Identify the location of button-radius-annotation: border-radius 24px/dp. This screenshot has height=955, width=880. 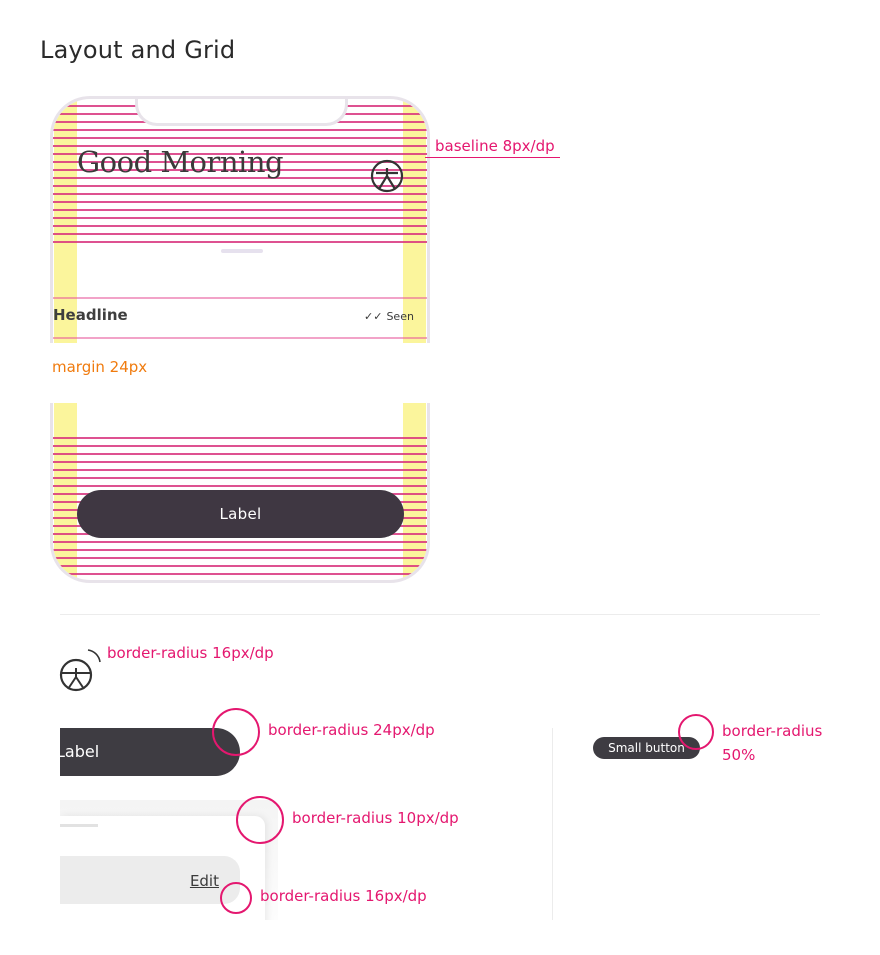
(351, 730).